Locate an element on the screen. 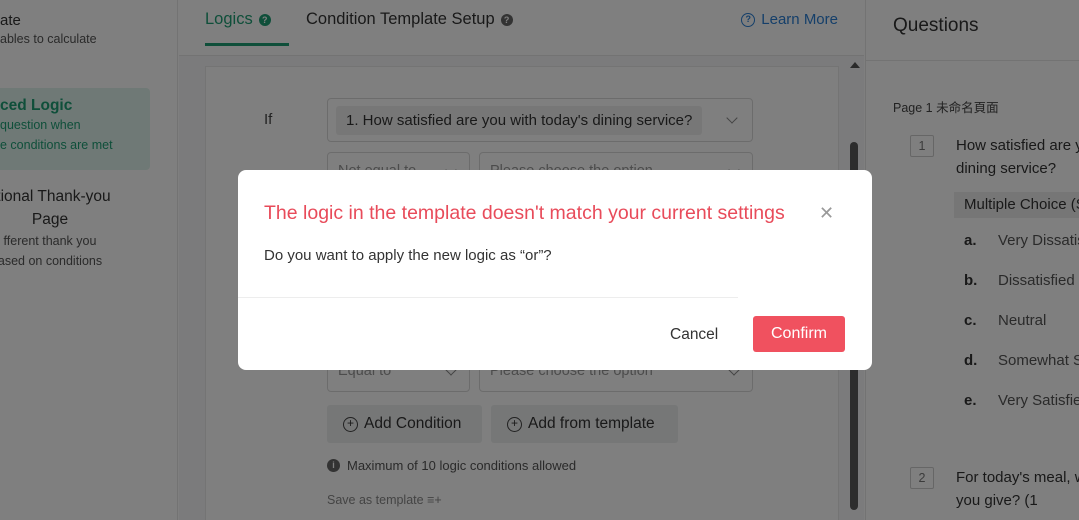 Image resolution: width=1079 pixels, height=520 pixels. close-icon: ✕ is located at coordinates (826, 213).